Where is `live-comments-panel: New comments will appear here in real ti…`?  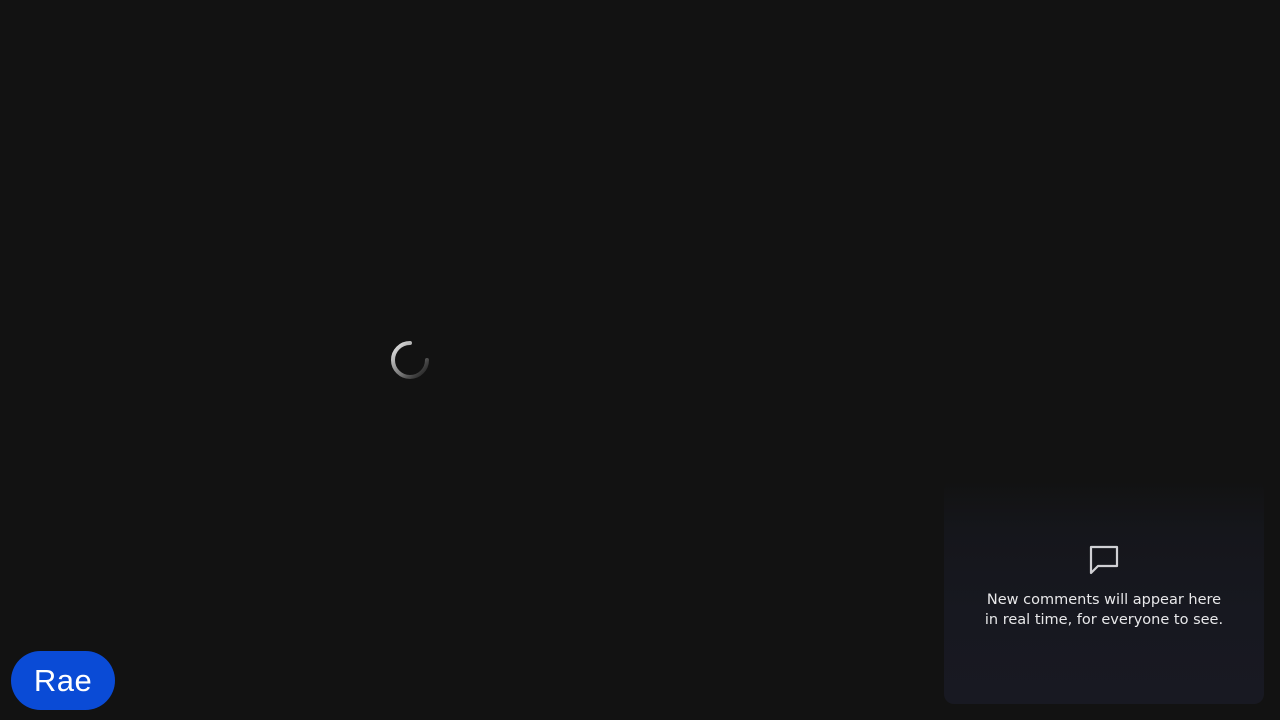
live-comments-panel: New comments will appear here in real ti… is located at coordinates (1104, 592).